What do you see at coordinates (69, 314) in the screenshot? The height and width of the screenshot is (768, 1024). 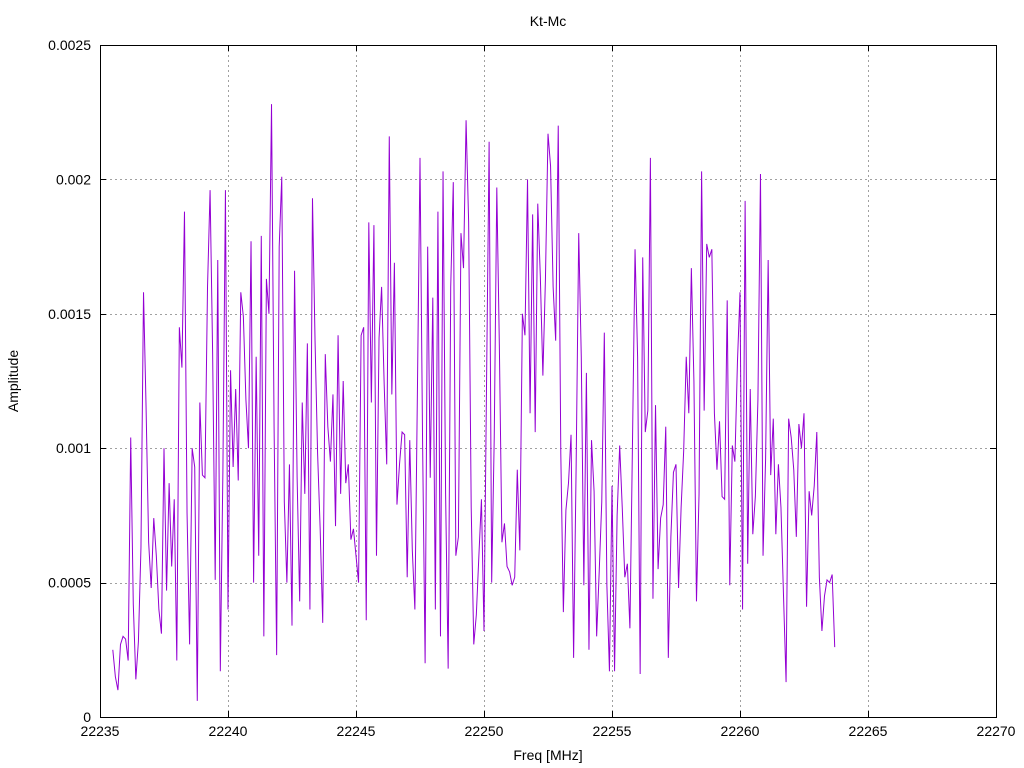 I see `y-tick-label: 0.0015` at bounding box center [69, 314].